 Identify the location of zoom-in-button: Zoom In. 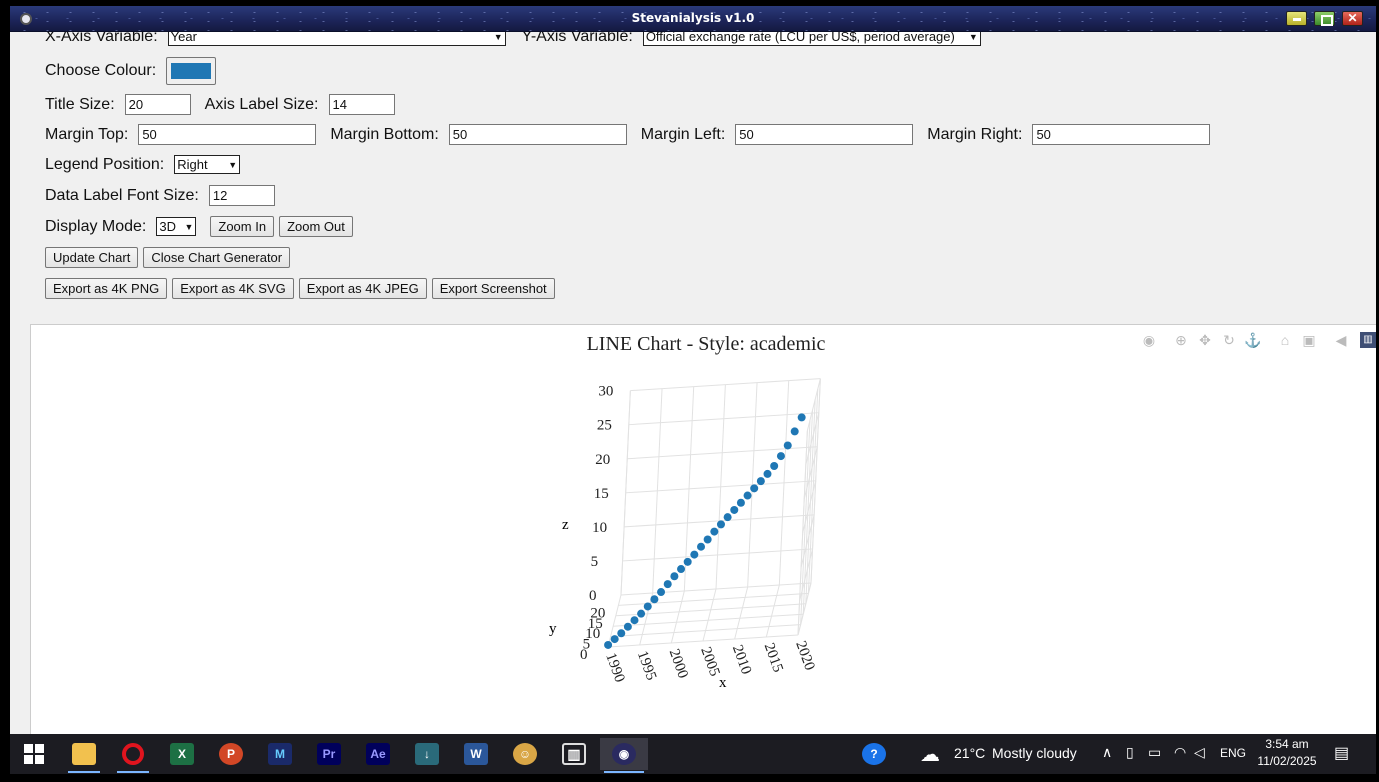
(242, 226).